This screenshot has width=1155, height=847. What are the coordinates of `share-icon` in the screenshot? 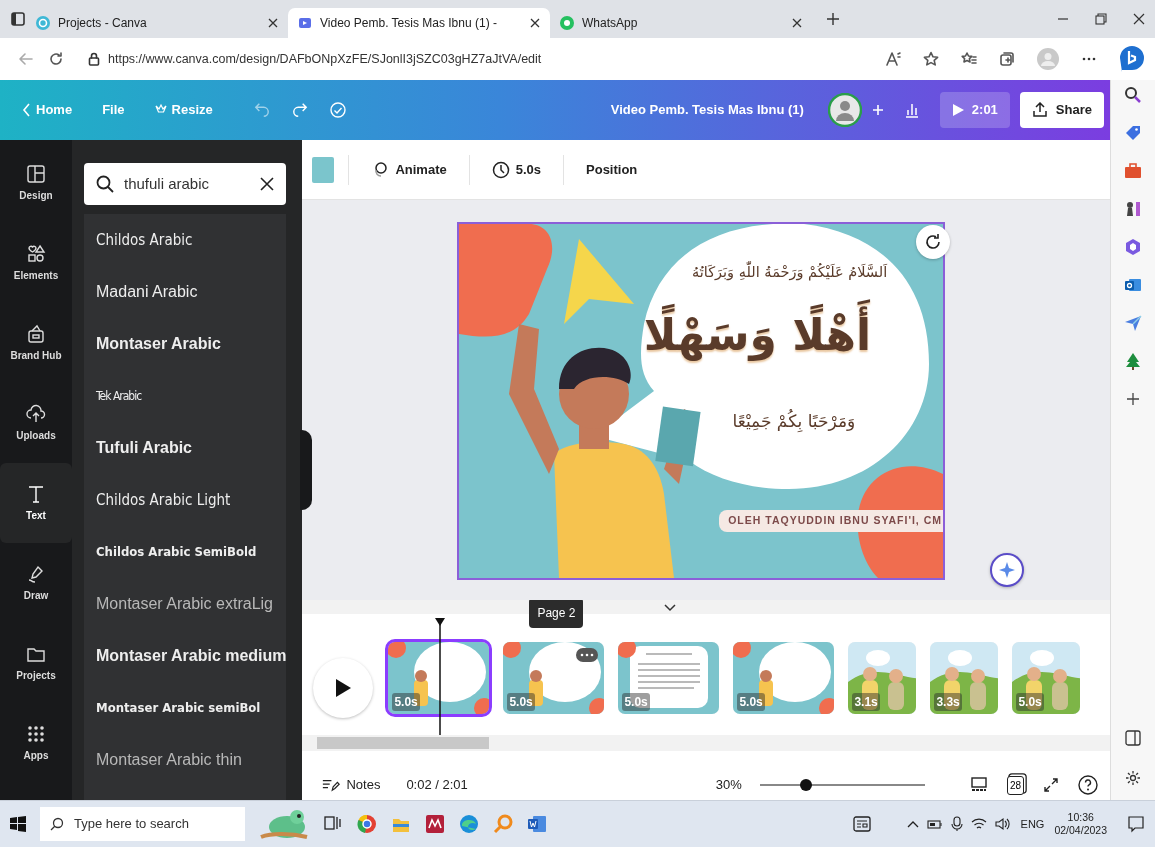 It's located at (1039, 110).